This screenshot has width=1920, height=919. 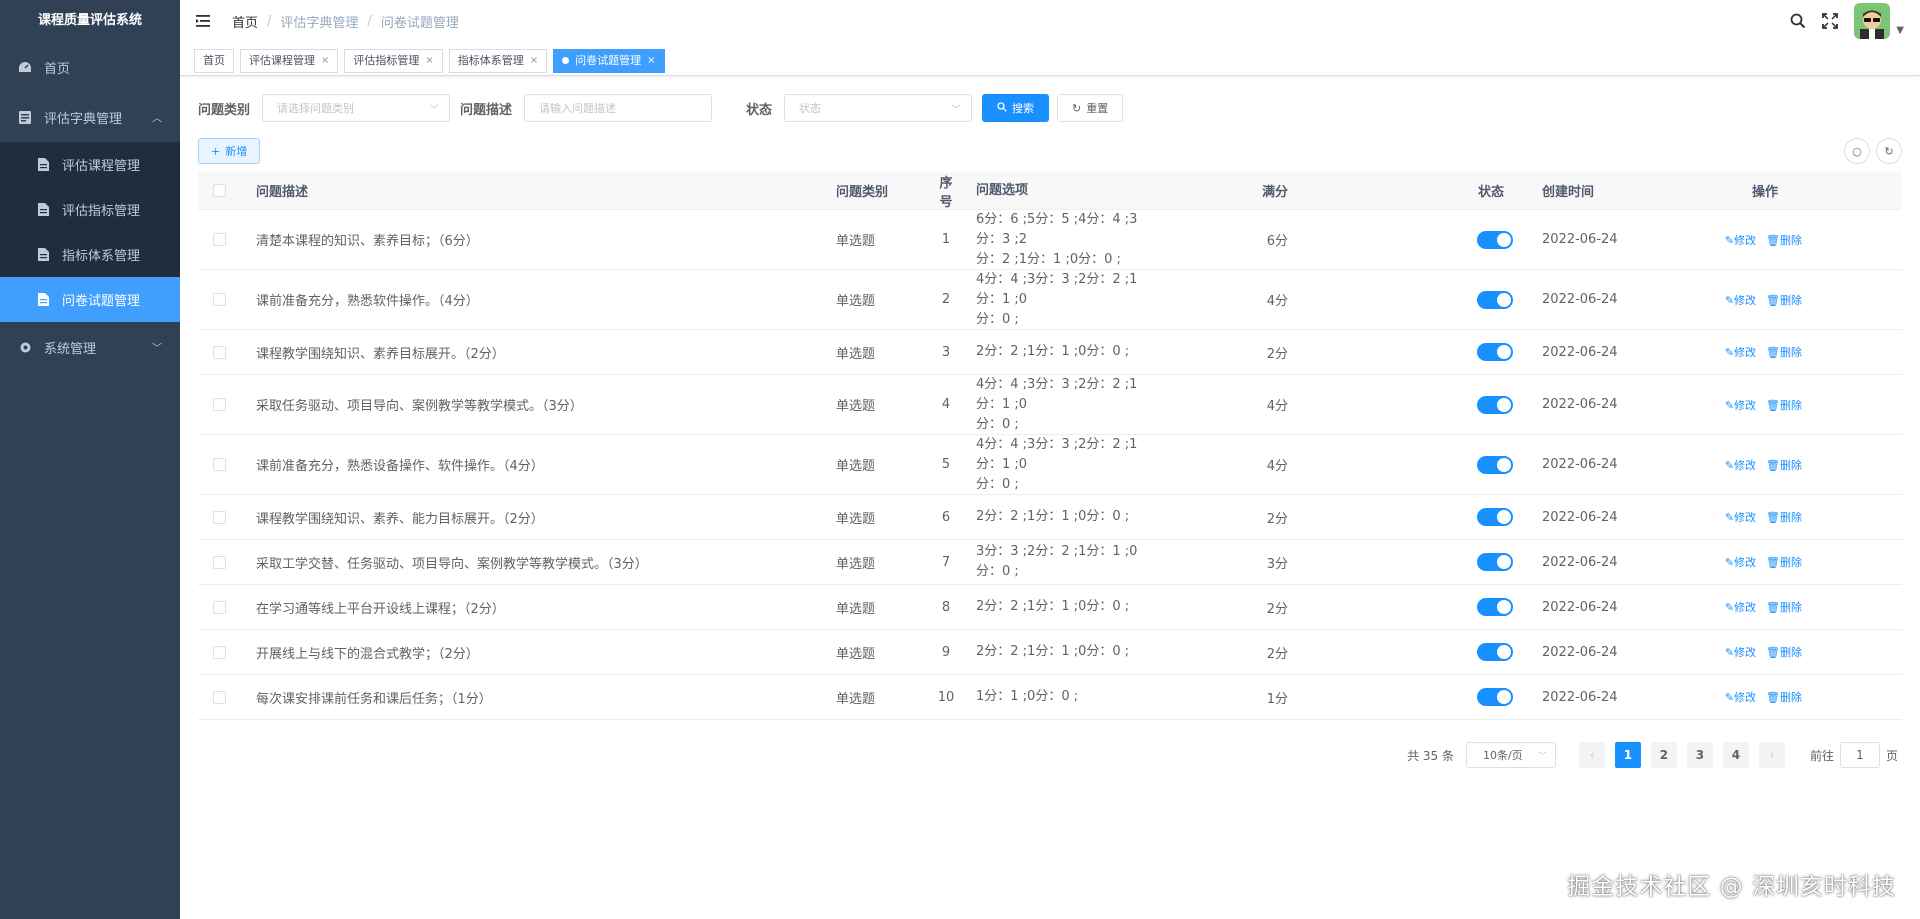 What do you see at coordinates (229, 151) in the screenshot?
I see `add-button: + 新增` at bounding box center [229, 151].